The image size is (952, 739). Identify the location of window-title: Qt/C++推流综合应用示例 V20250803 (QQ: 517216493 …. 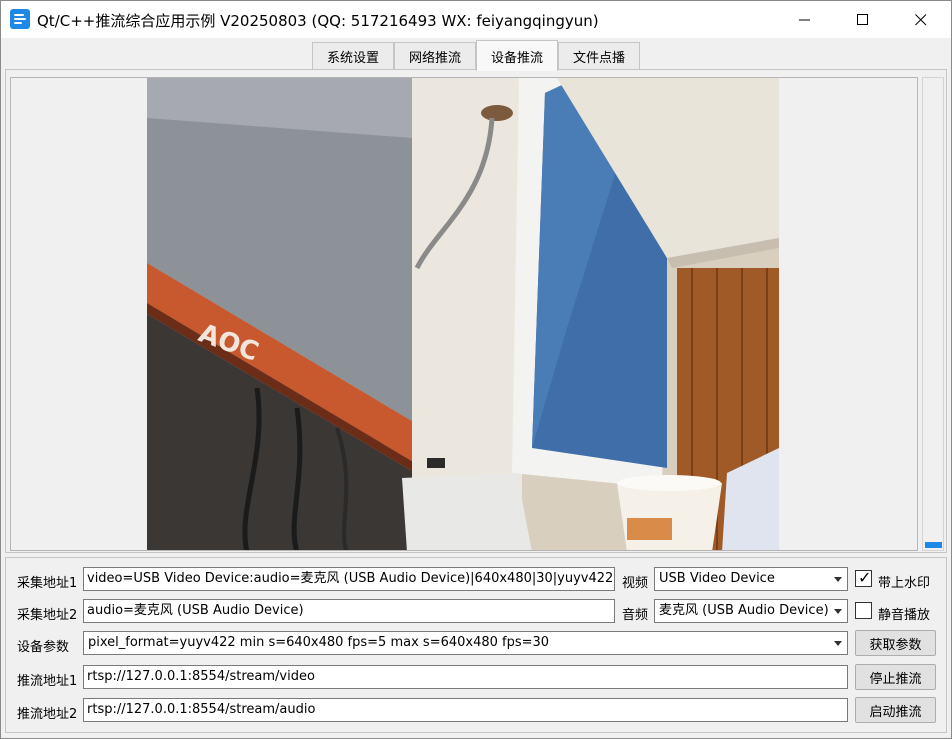
(318, 21).